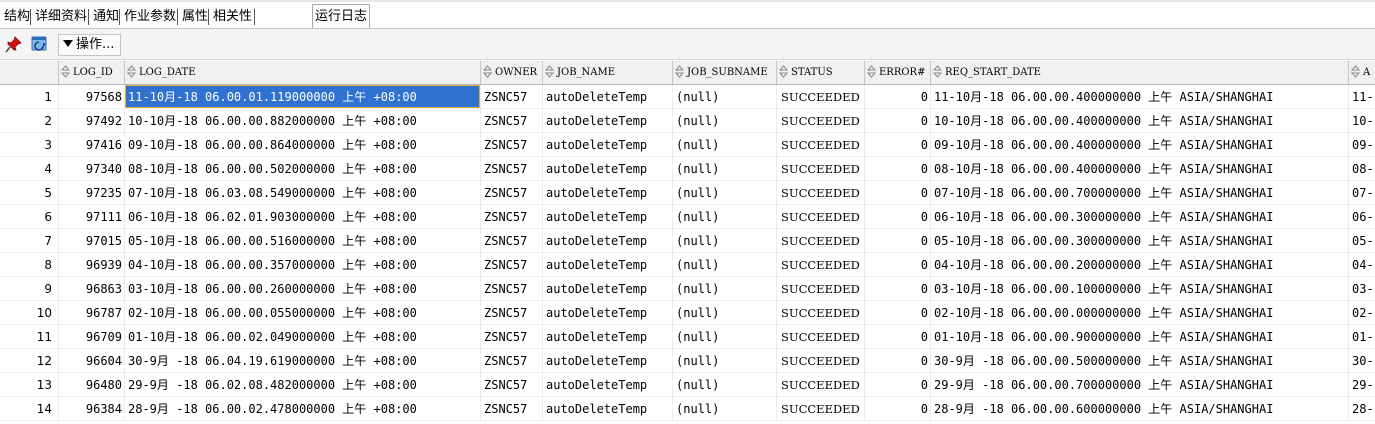 This screenshot has width=1375, height=424. I want to click on cell-log-date: 28-9月 -18 06.00.02.478000000 上午 +08:00, so click(303, 409).